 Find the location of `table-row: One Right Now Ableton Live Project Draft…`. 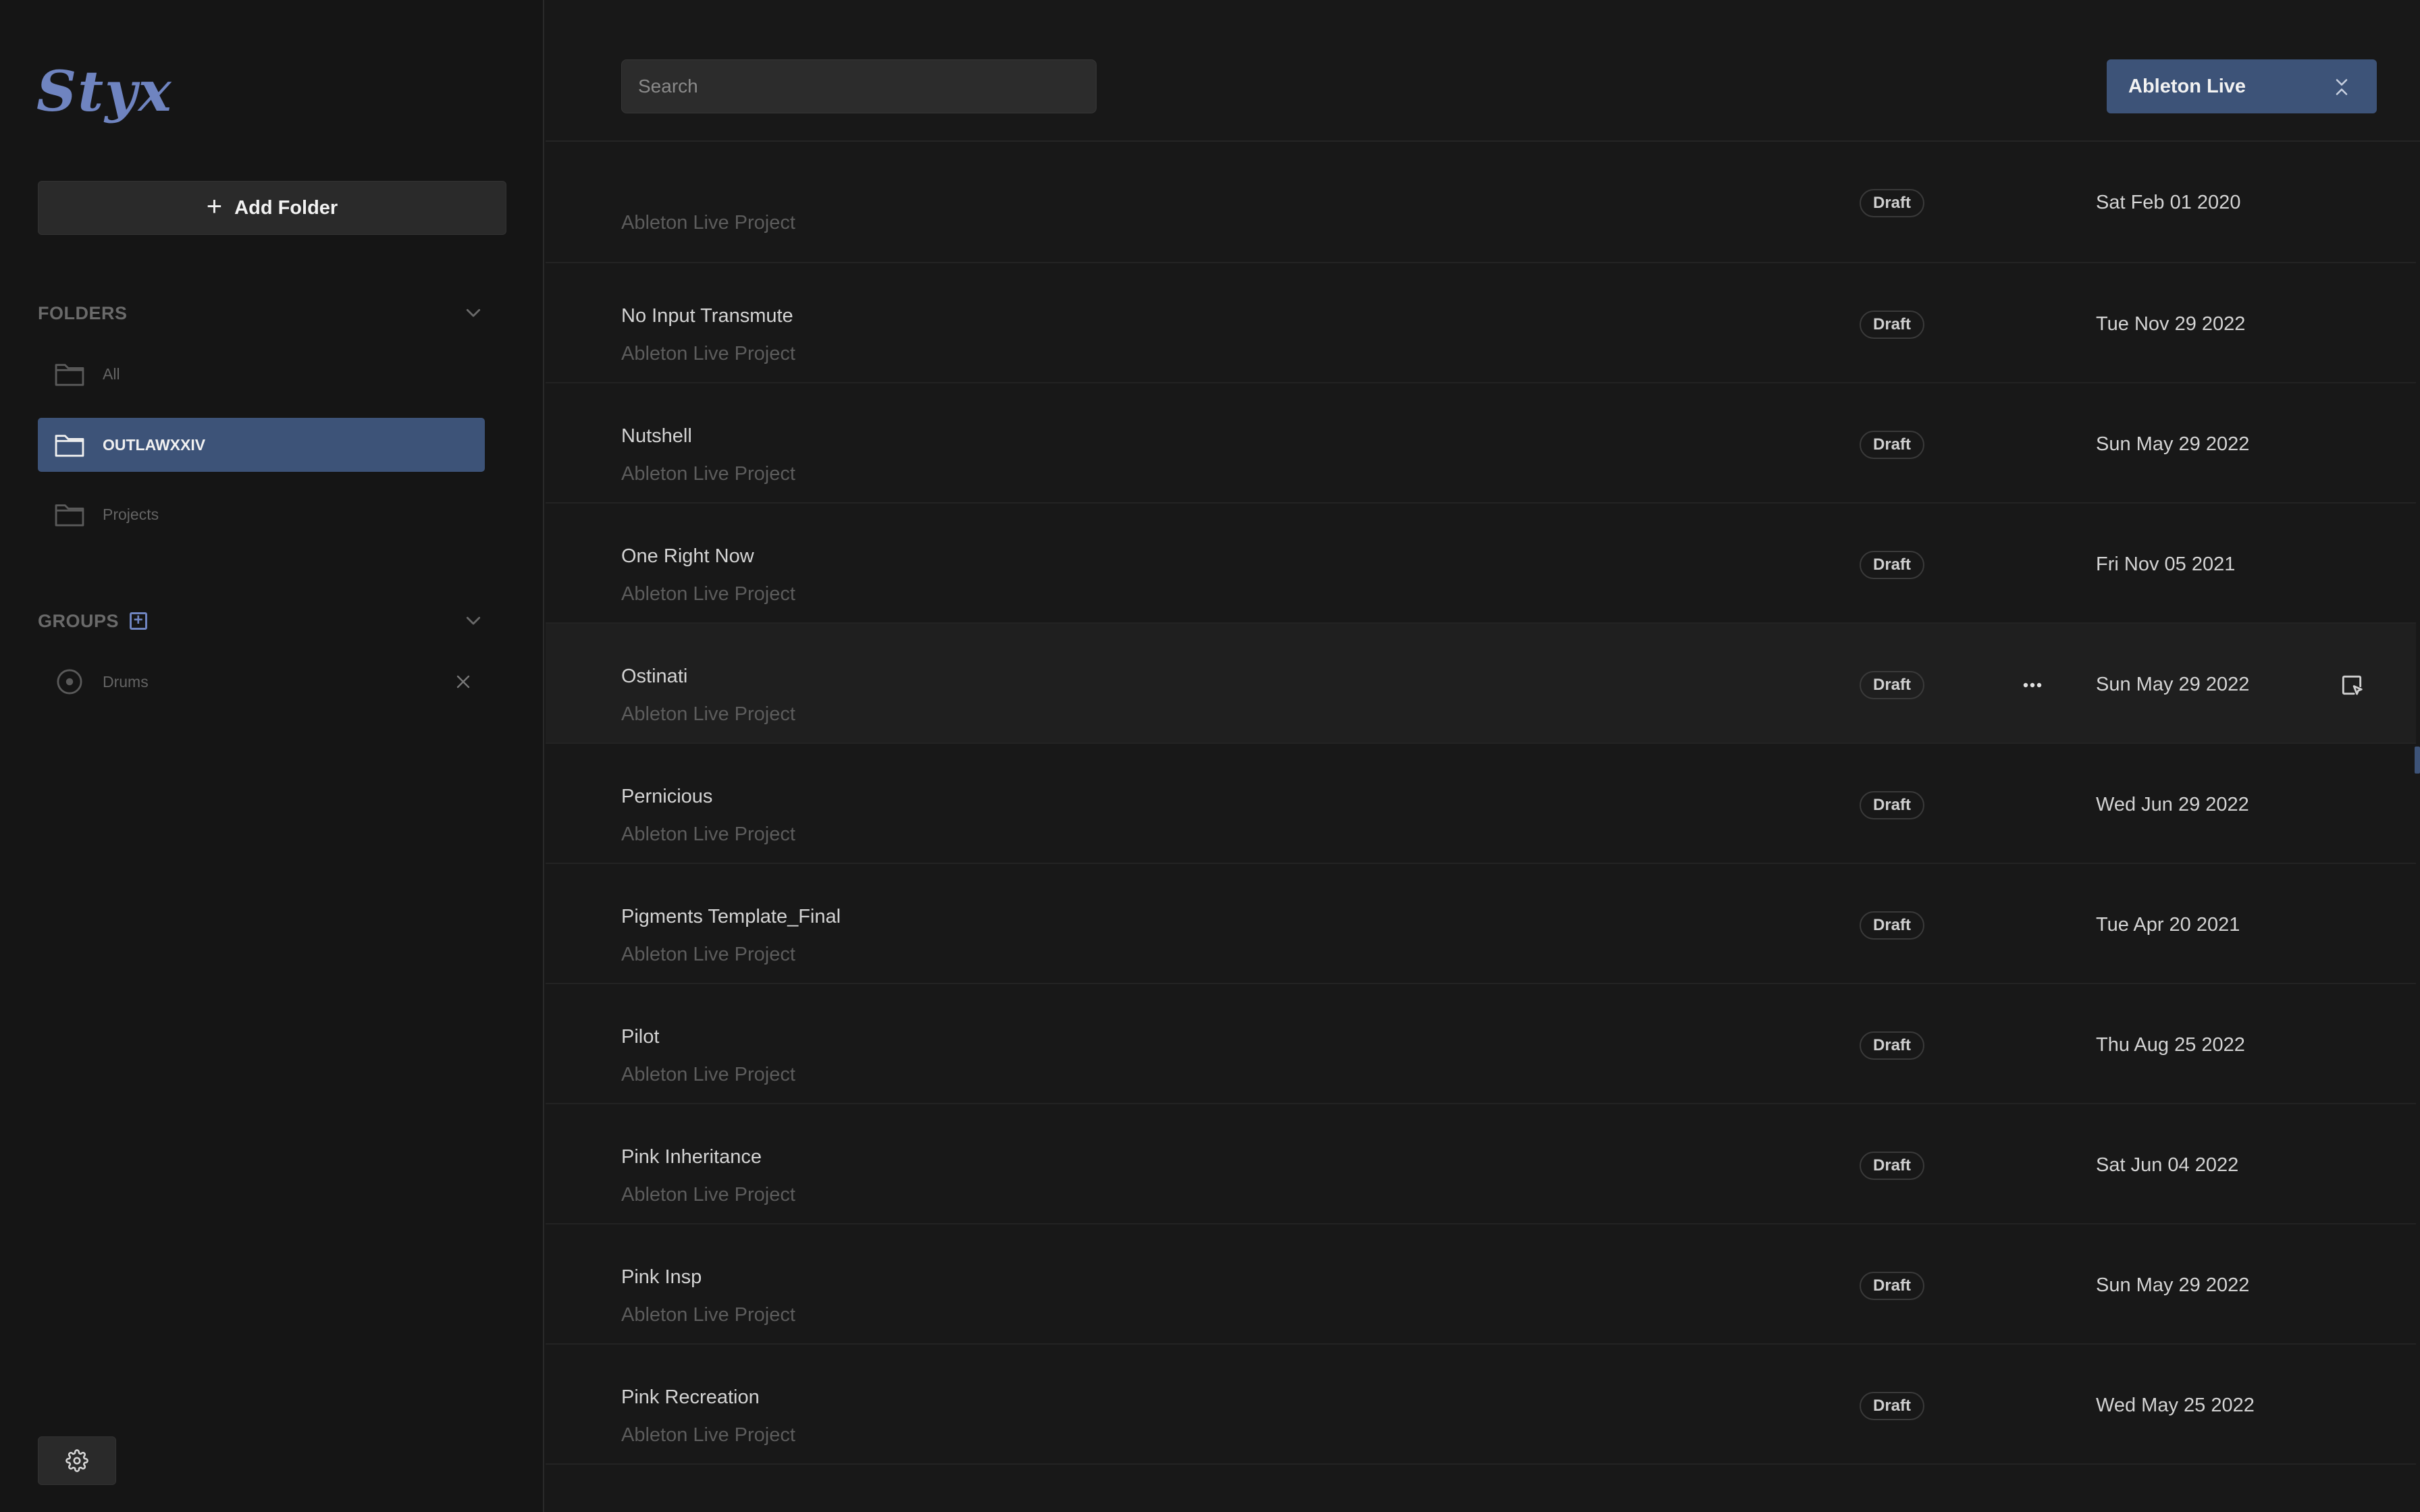

table-row: One Right Now Ableton Live Project Draft… is located at coordinates (1481, 564).